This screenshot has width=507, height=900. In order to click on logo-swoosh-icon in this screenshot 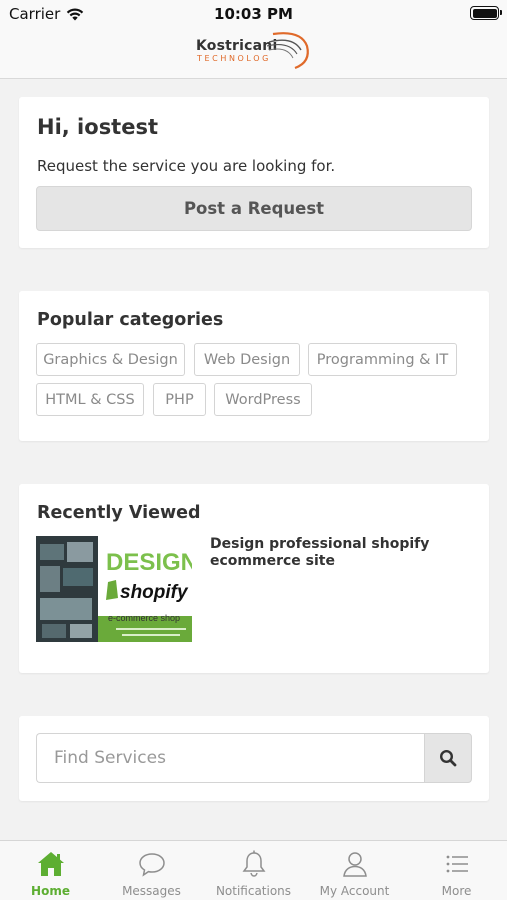, I will do `click(288, 51)`.